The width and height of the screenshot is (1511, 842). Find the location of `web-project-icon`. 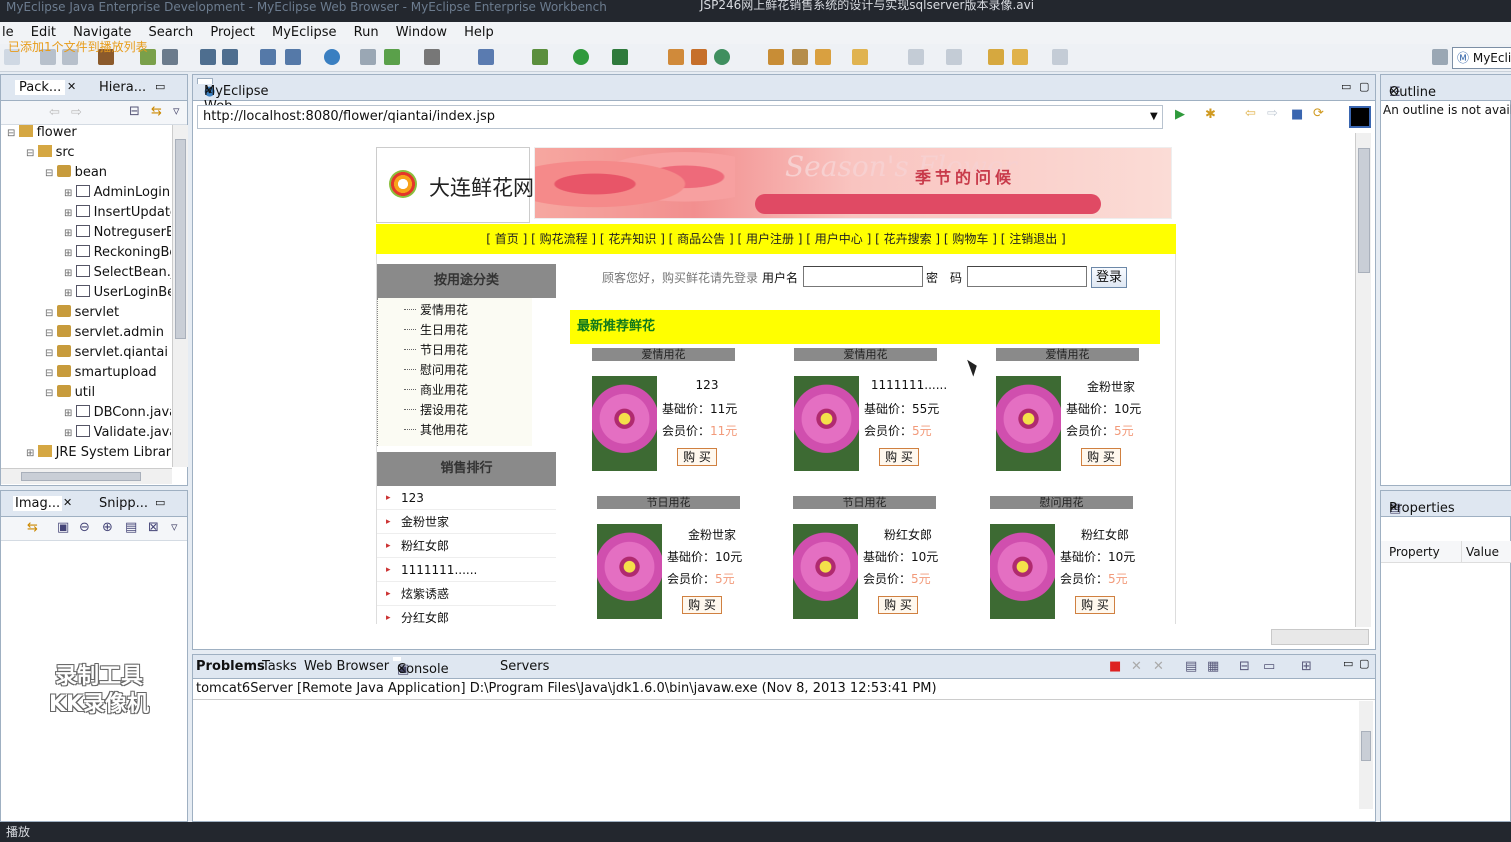

web-project-icon is located at coordinates (268, 57).